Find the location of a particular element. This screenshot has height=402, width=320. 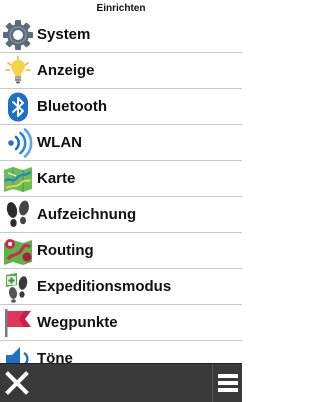

close-icon is located at coordinates (17, 383).